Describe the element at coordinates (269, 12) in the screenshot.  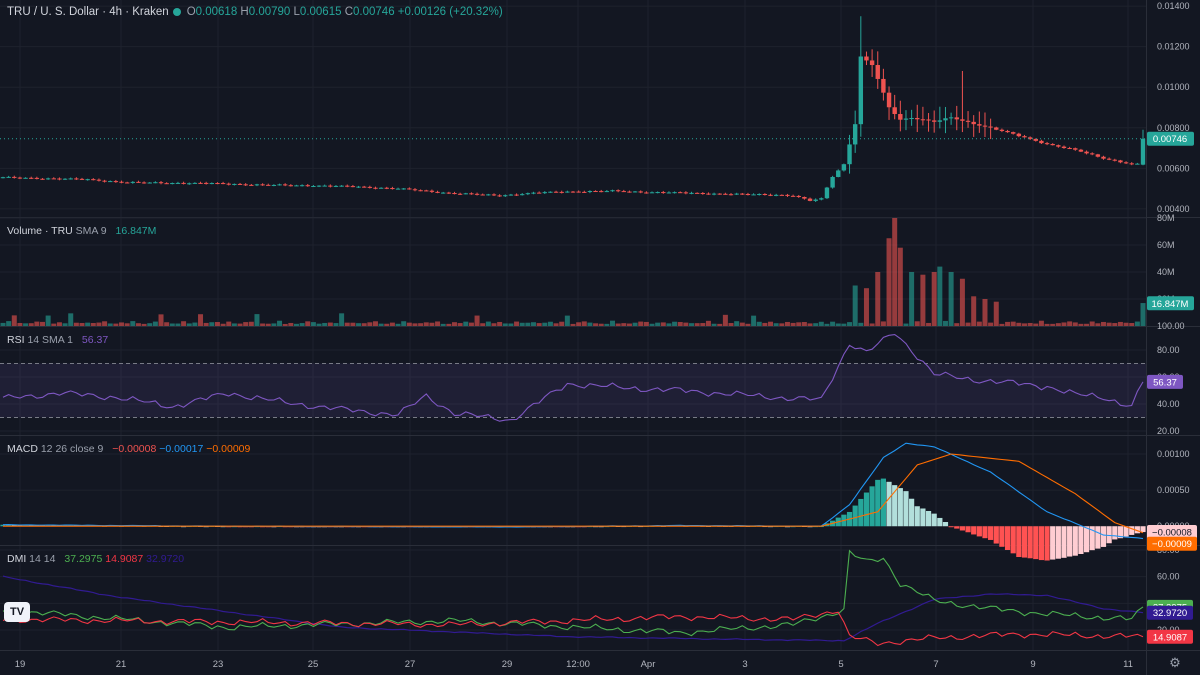
I see `high-value: 0.00790` at that location.